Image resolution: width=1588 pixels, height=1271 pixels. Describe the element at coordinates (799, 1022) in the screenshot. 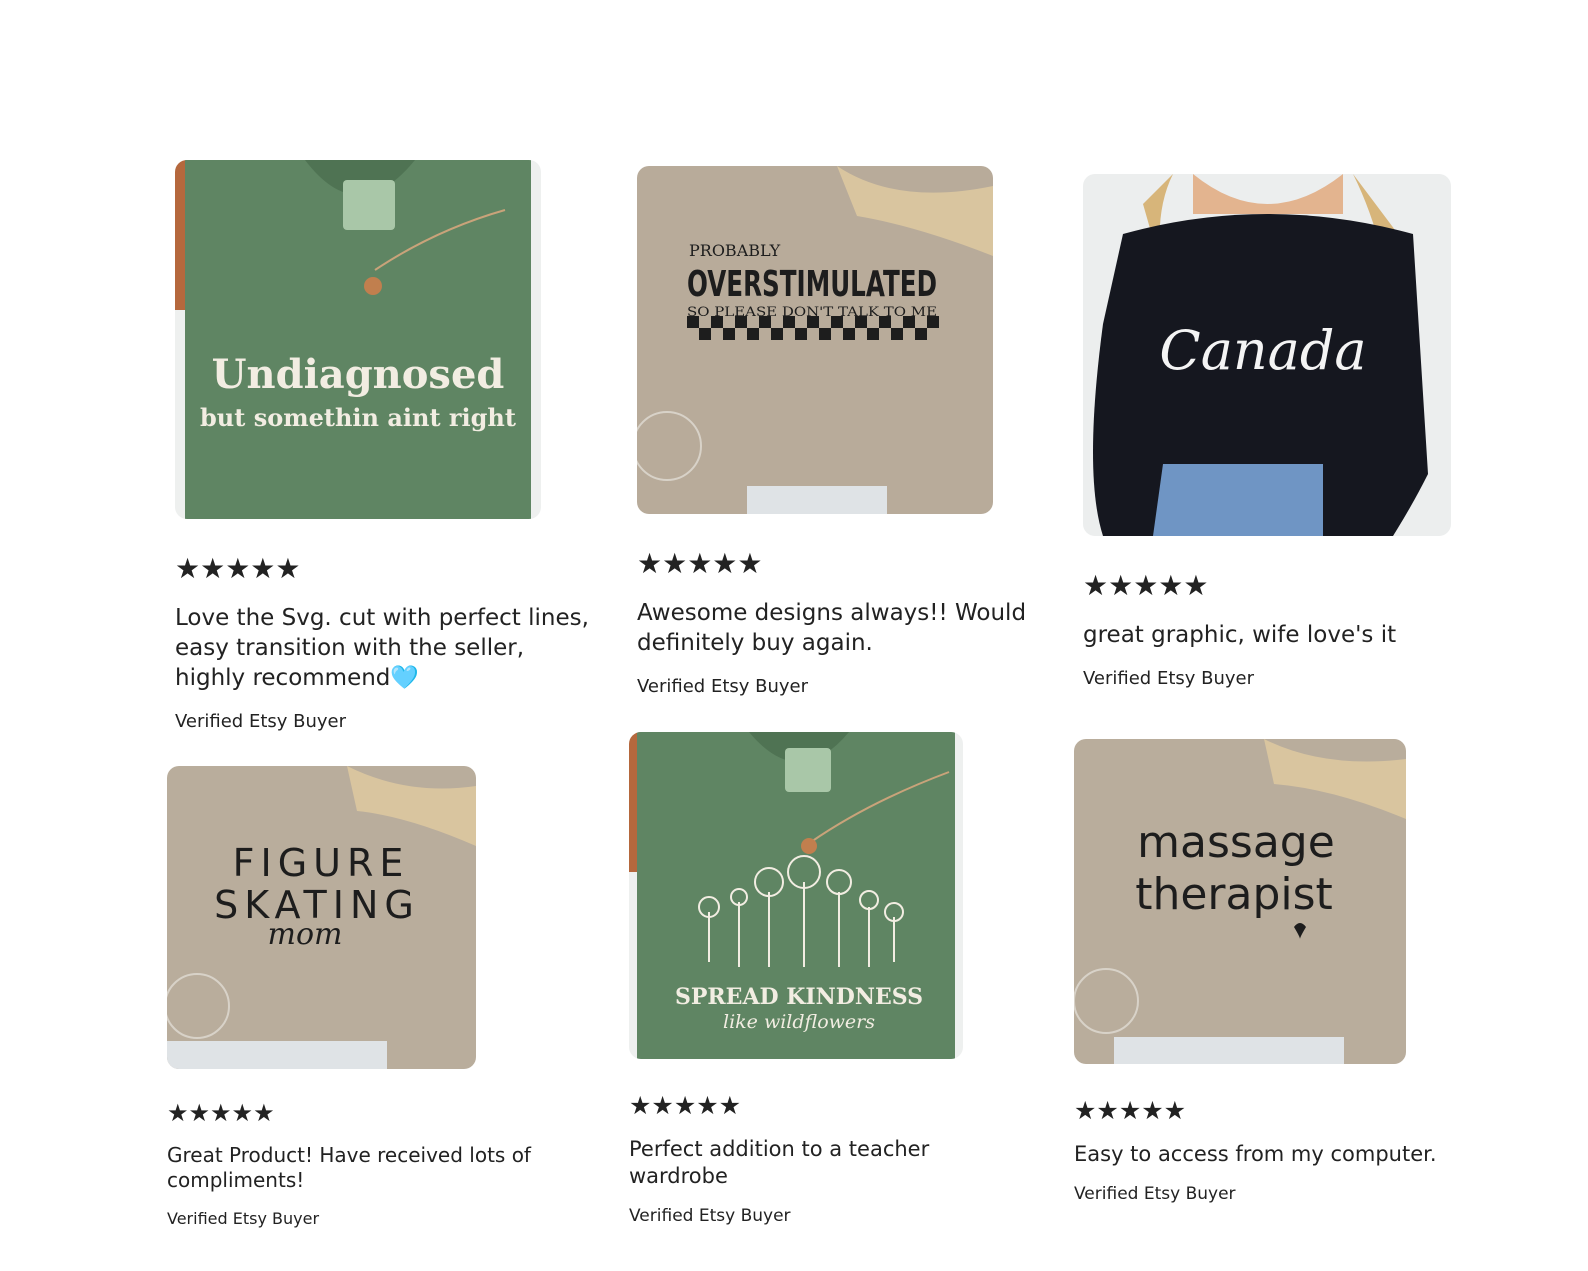

I see `shirt-graphic-line2: like wildflowers` at that location.